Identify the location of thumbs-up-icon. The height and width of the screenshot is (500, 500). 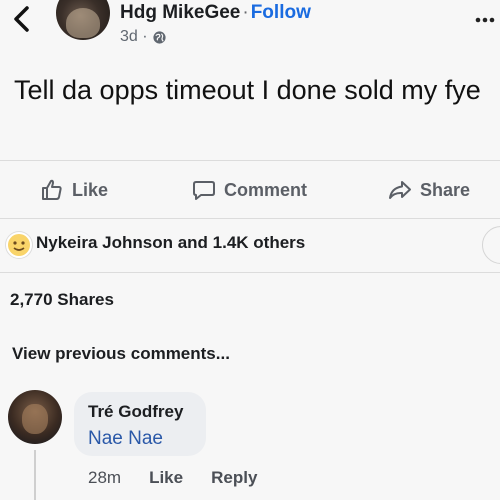
(52, 189).